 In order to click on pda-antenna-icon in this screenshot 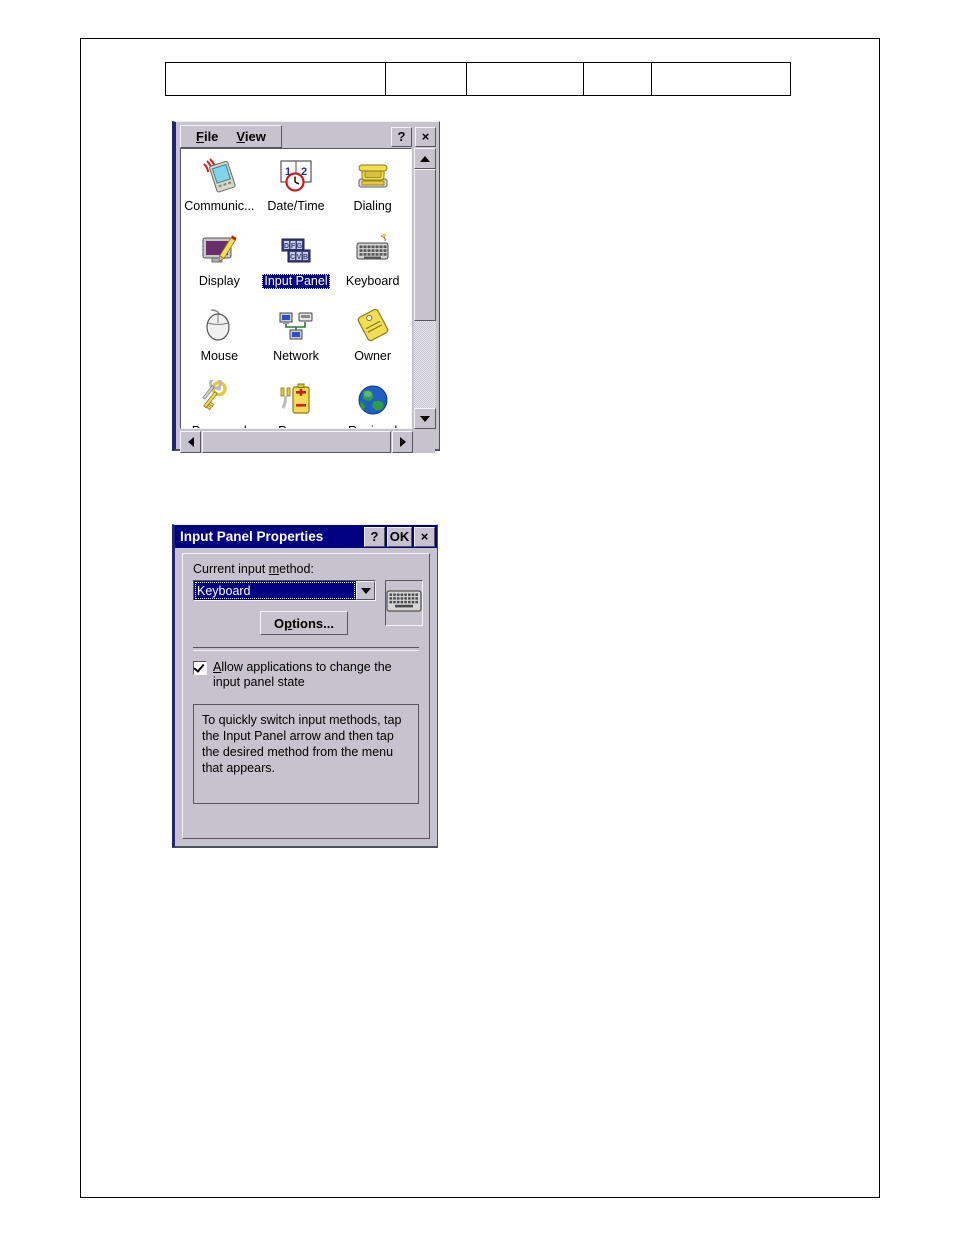, I will do `click(219, 175)`.